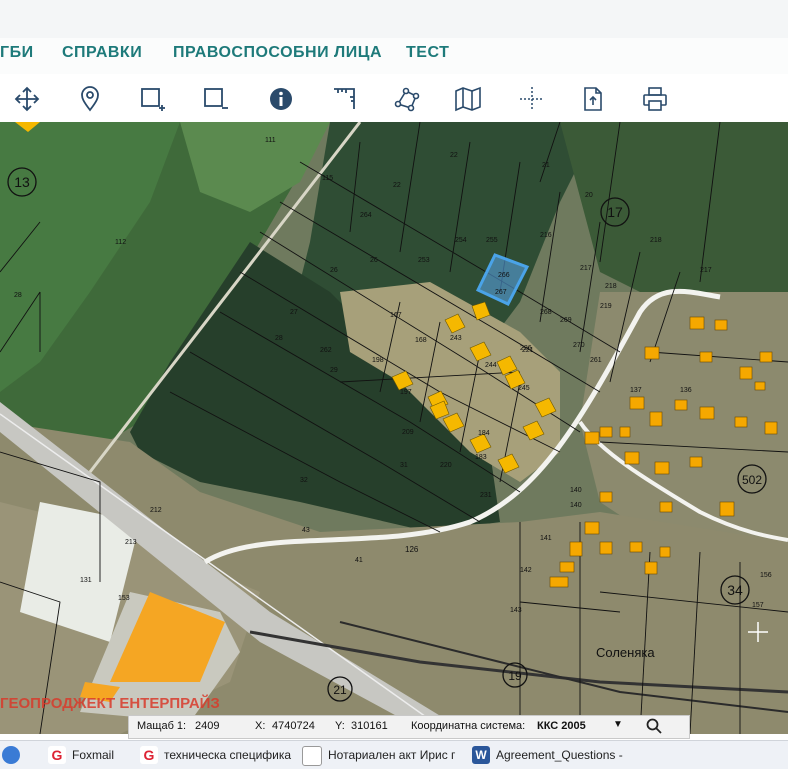 This screenshot has width=788, height=769. I want to click on svg-text: 153, so click(124, 598).